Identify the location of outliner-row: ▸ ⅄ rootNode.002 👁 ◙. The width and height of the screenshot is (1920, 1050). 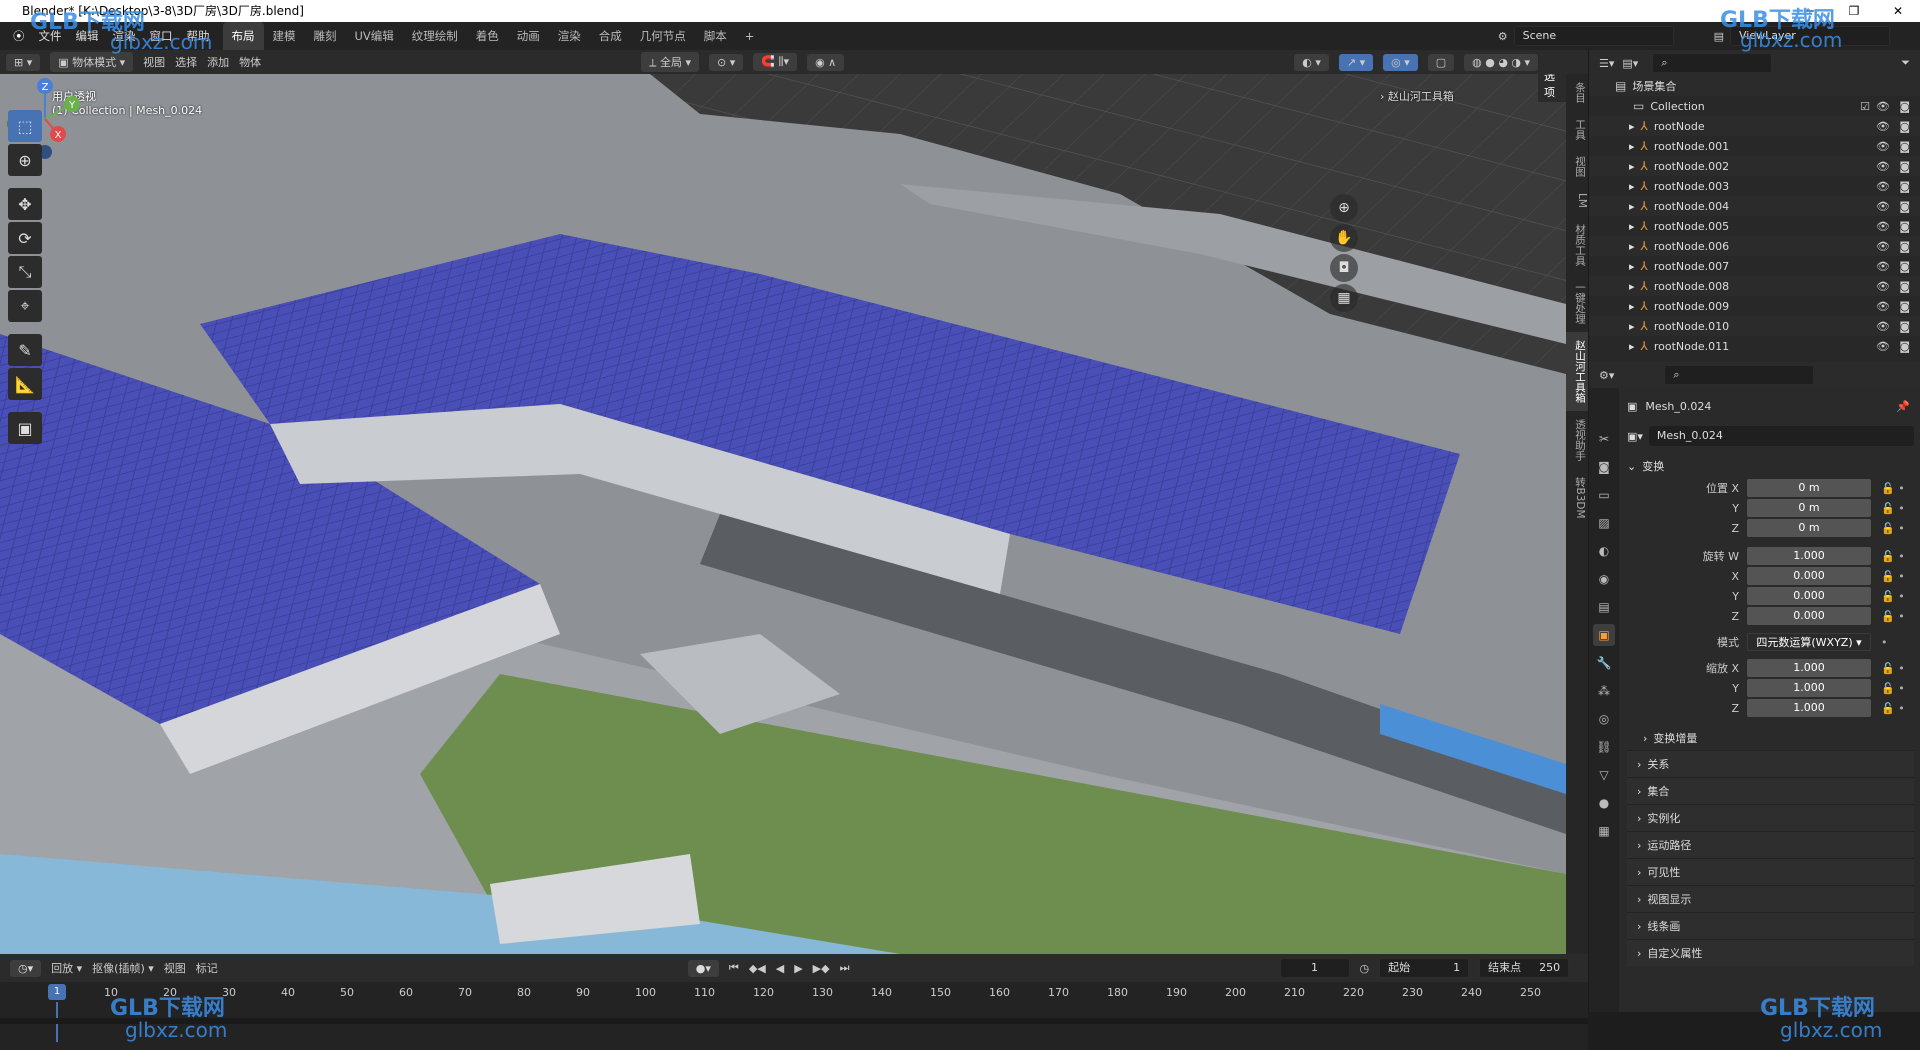
(1754, 166).